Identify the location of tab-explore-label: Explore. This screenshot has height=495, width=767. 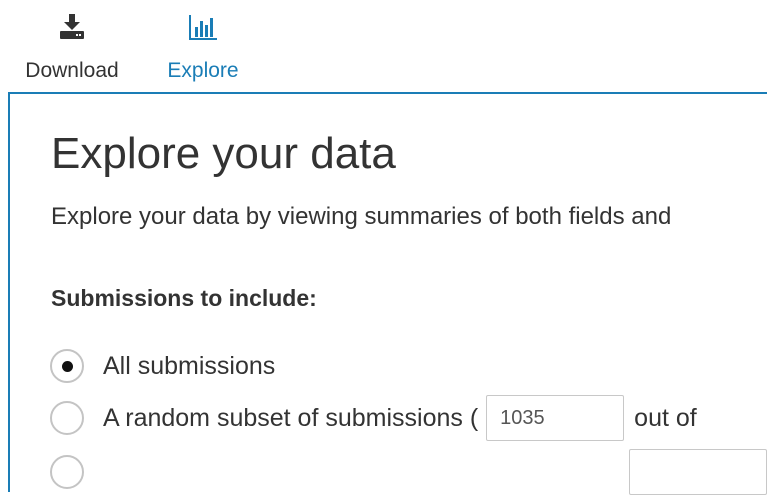
(203, 70).